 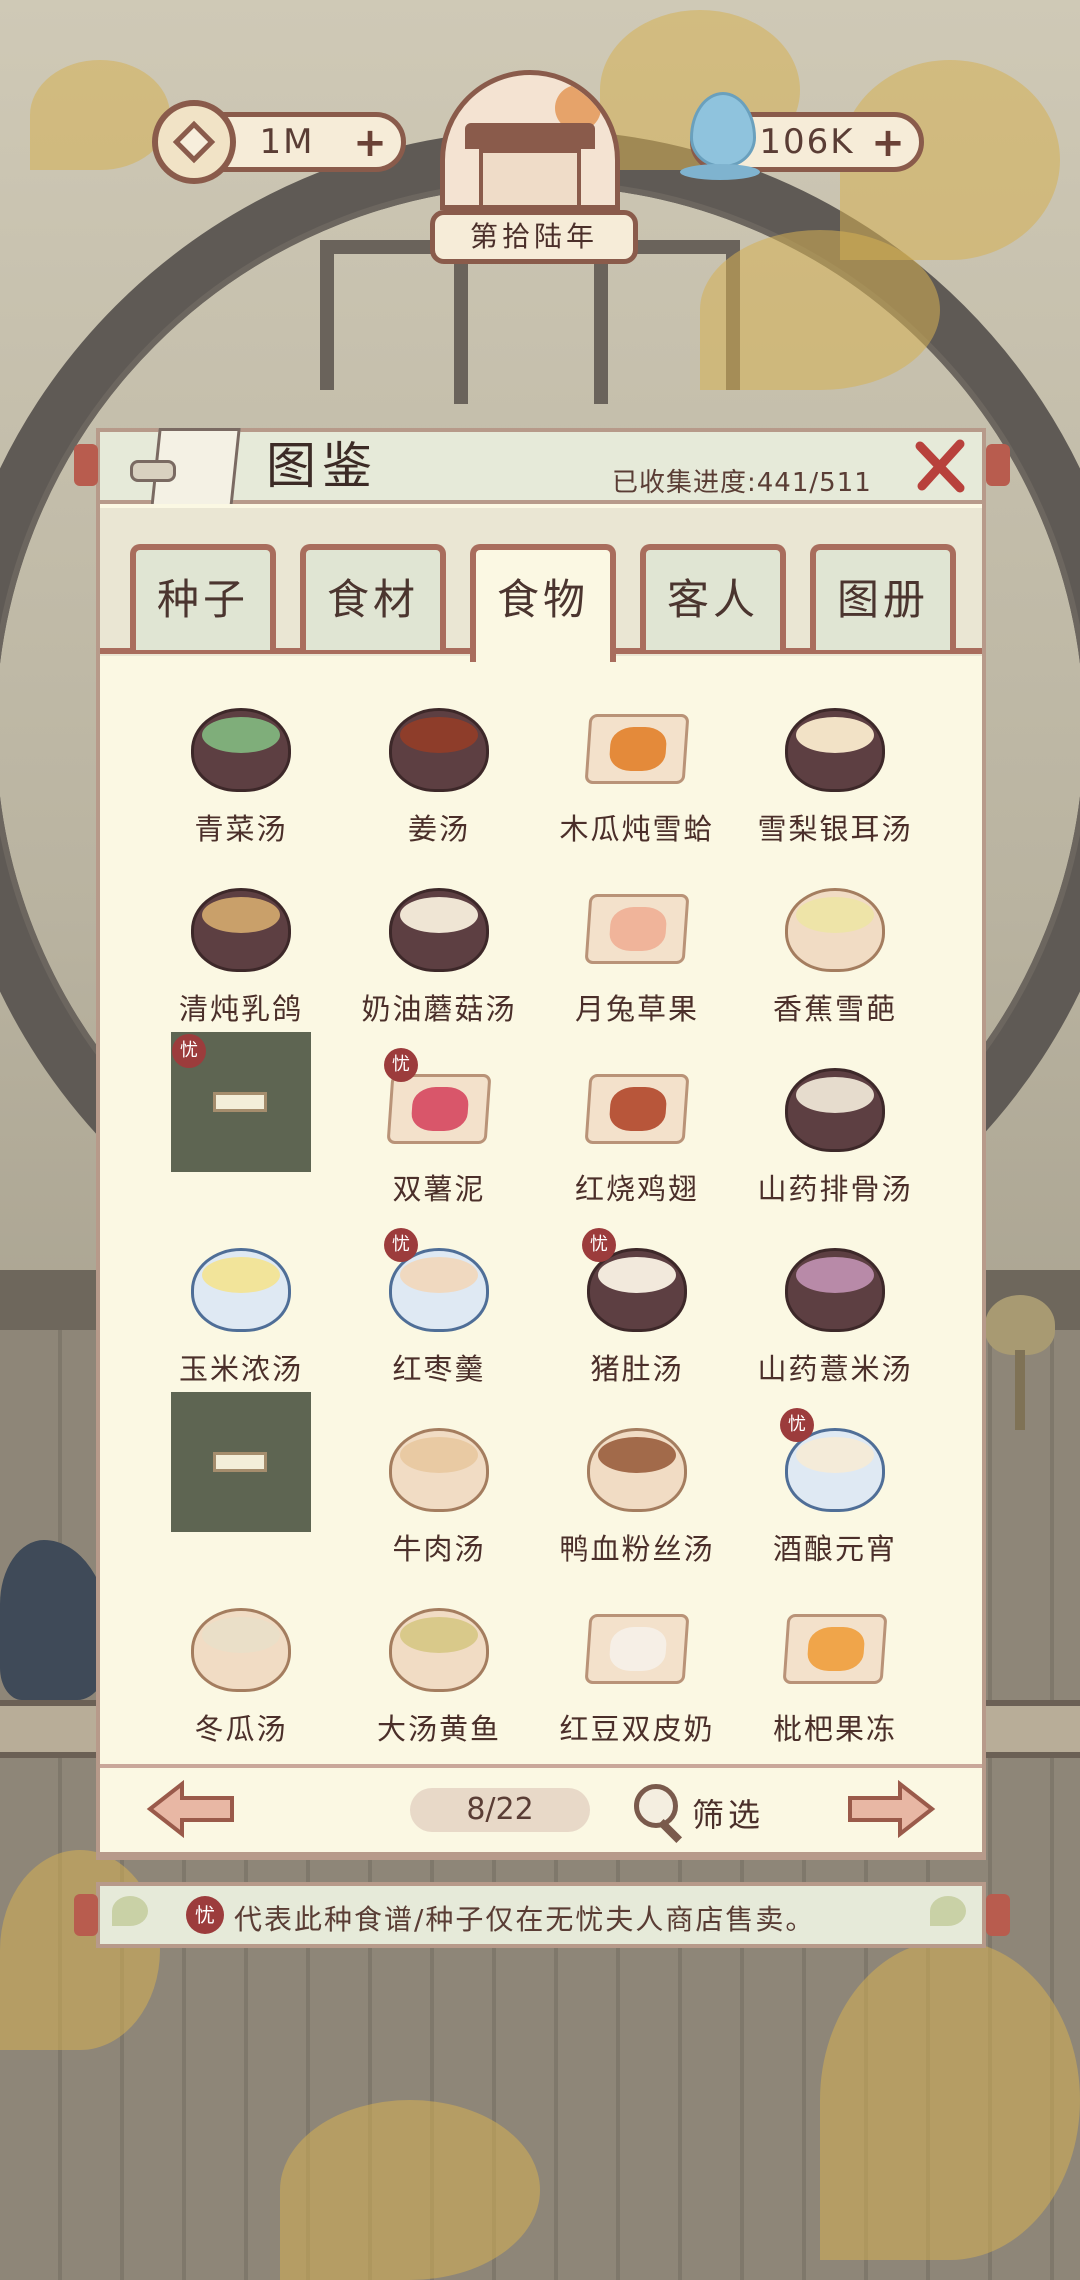 I want to click on food-item-name: 山药薏米汤, so click(x=835, y=1369).